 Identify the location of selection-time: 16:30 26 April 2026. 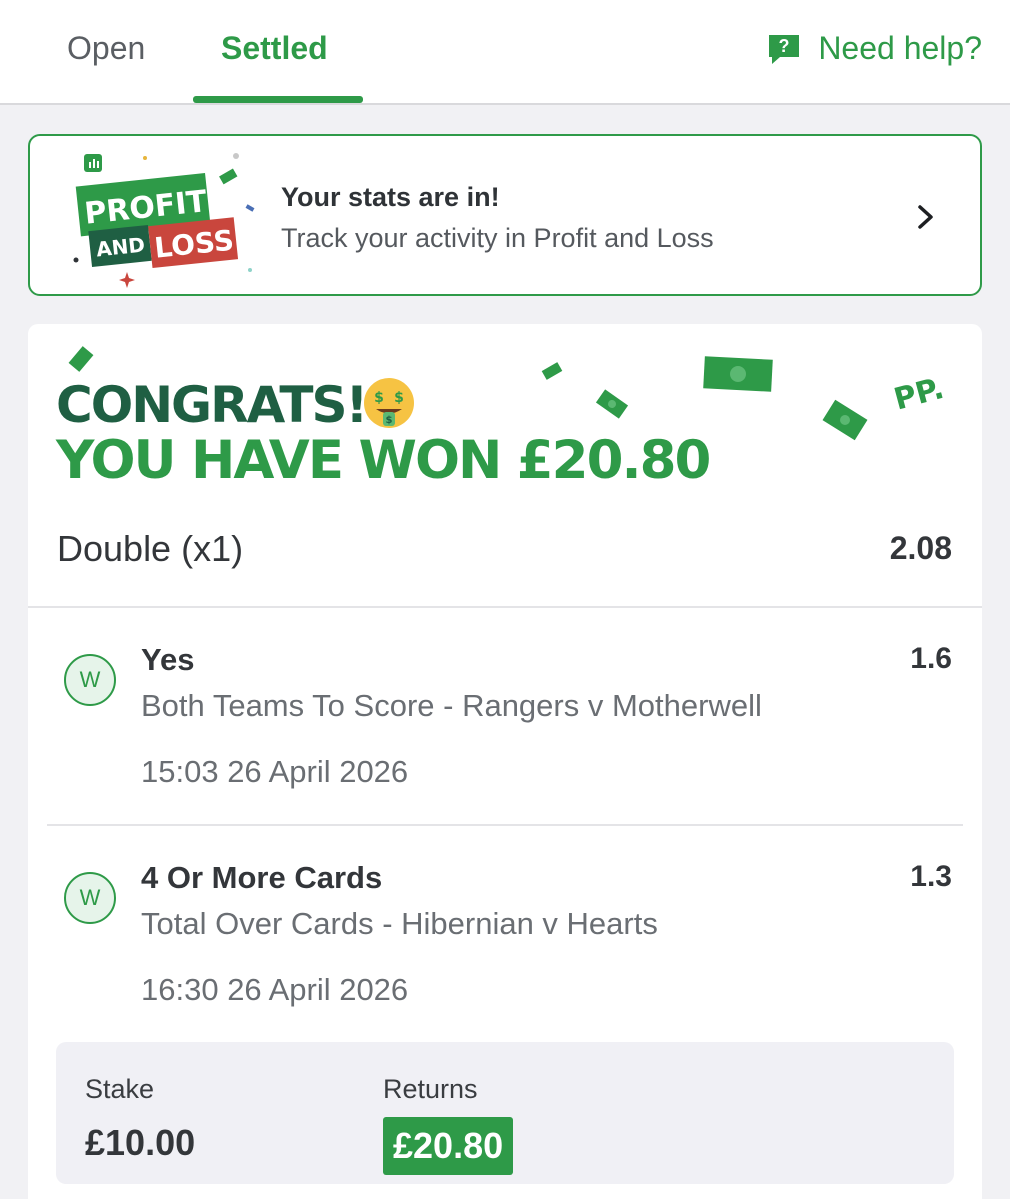
(275, 989).